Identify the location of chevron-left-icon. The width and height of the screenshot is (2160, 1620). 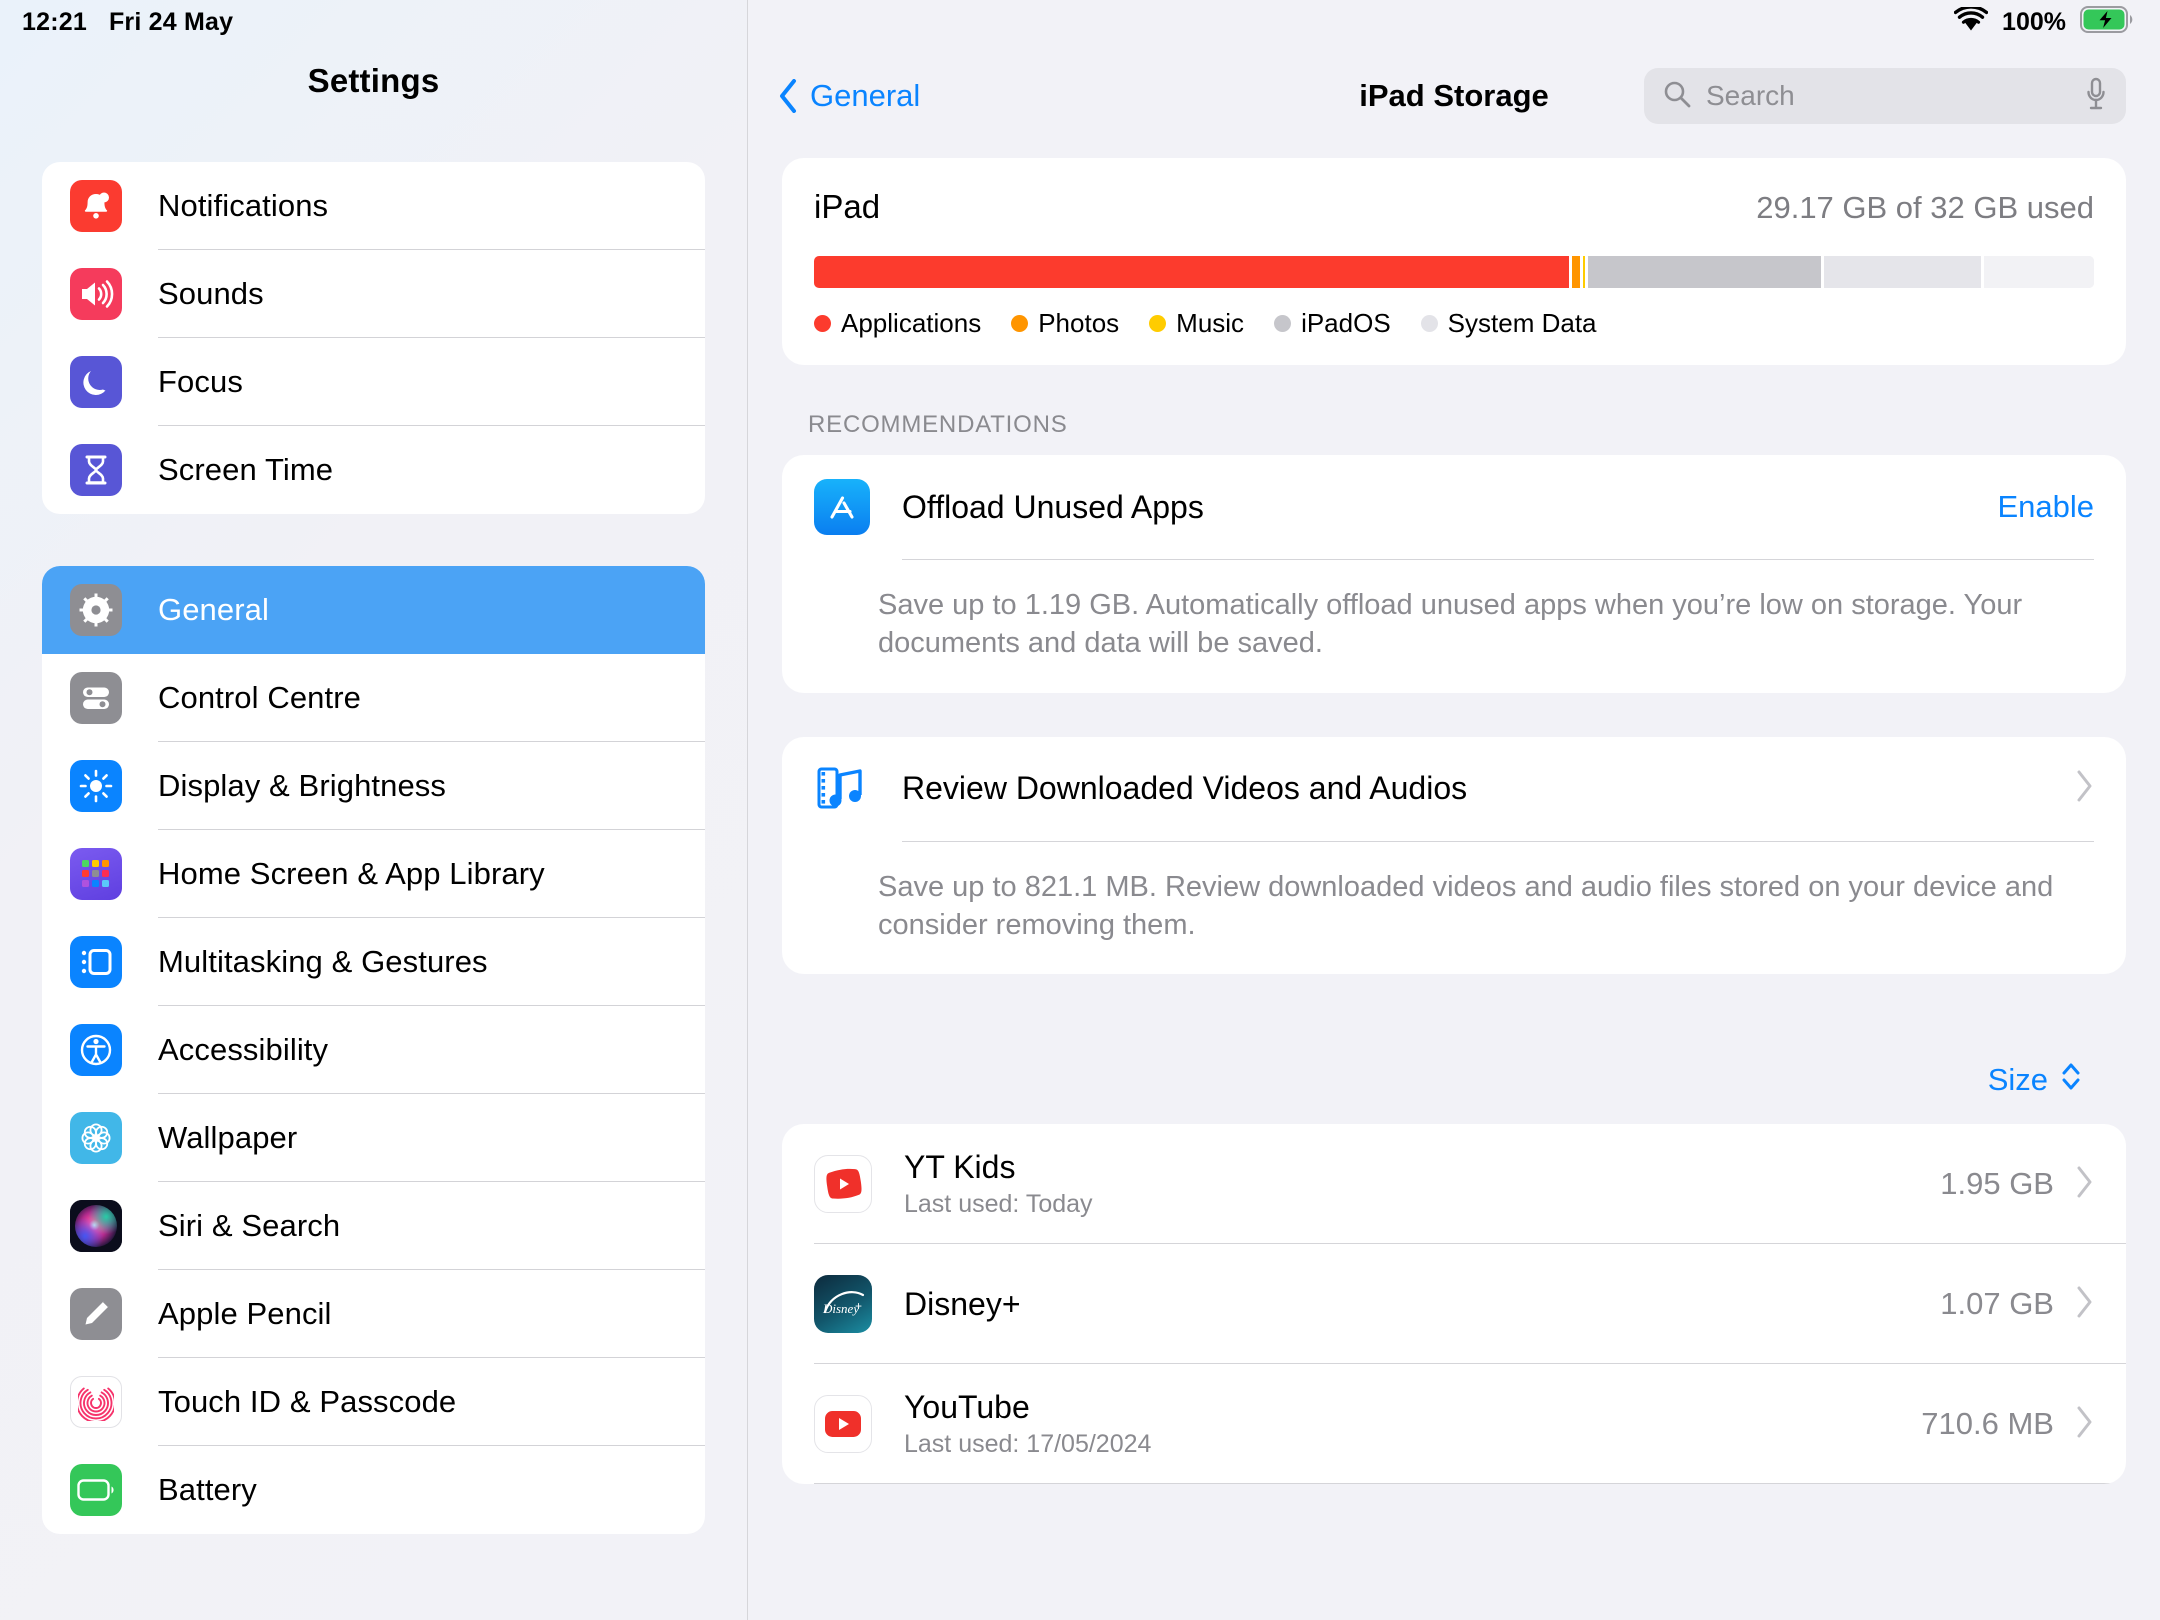
(788, 96).